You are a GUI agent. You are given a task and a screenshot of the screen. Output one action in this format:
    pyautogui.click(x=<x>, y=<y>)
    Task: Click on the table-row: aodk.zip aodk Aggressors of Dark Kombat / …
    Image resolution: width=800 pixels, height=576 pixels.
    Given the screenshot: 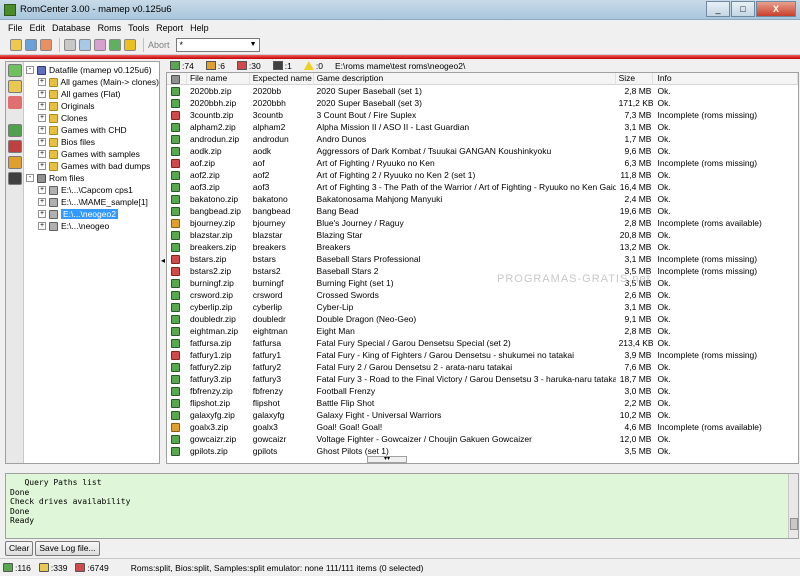 What is the action you would take?
    pyautogui.click(x=482, y=151)
    